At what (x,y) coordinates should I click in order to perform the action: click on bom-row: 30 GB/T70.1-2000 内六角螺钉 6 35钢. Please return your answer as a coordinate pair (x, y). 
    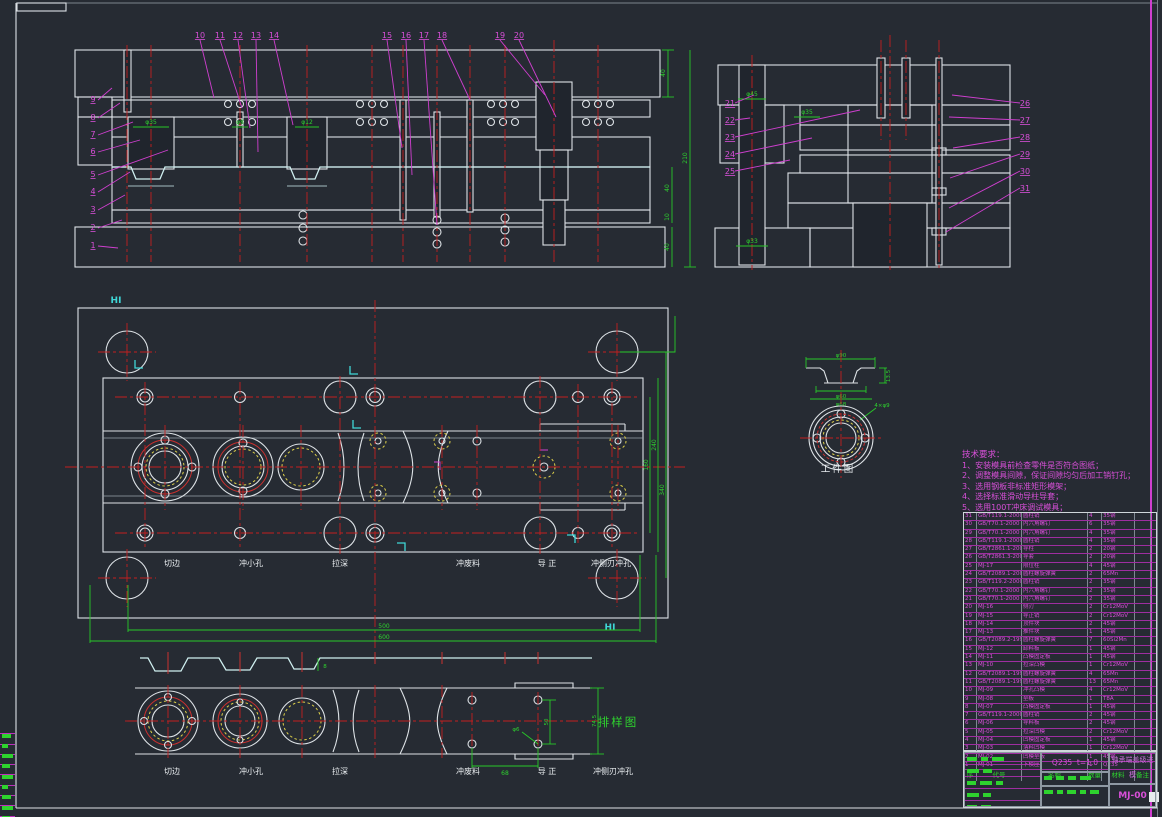
    Looking at the image, I should click on (1060, 525).